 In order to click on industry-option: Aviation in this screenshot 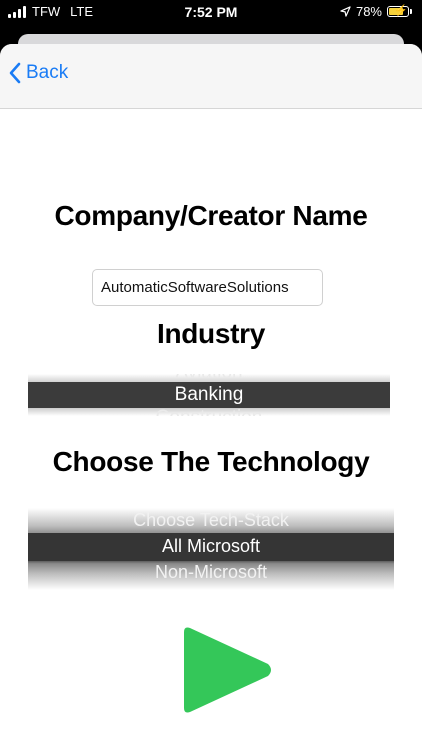, I will do `click(209, 379)`.